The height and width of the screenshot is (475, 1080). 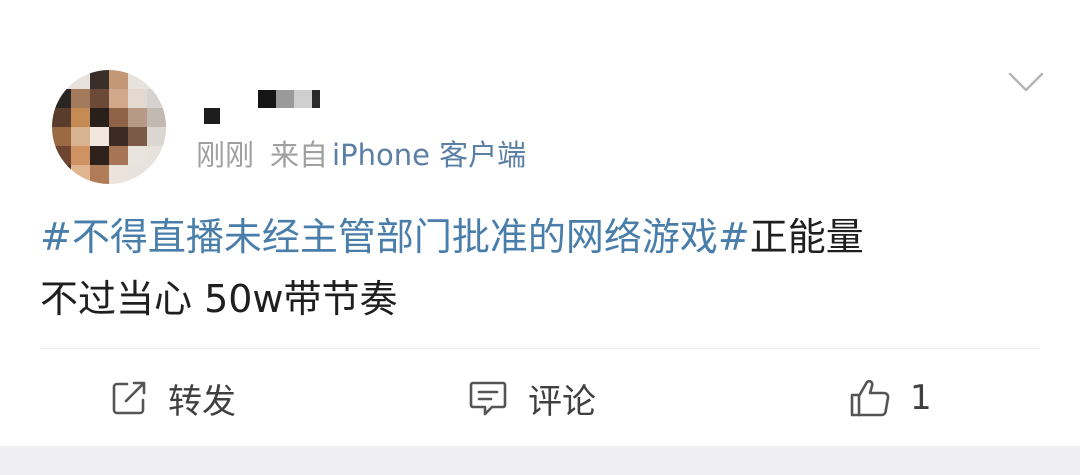 What do you see at coordinates (260, 108) in the screenshot?
I see `username-redacted` at bounding box center [260, 108].